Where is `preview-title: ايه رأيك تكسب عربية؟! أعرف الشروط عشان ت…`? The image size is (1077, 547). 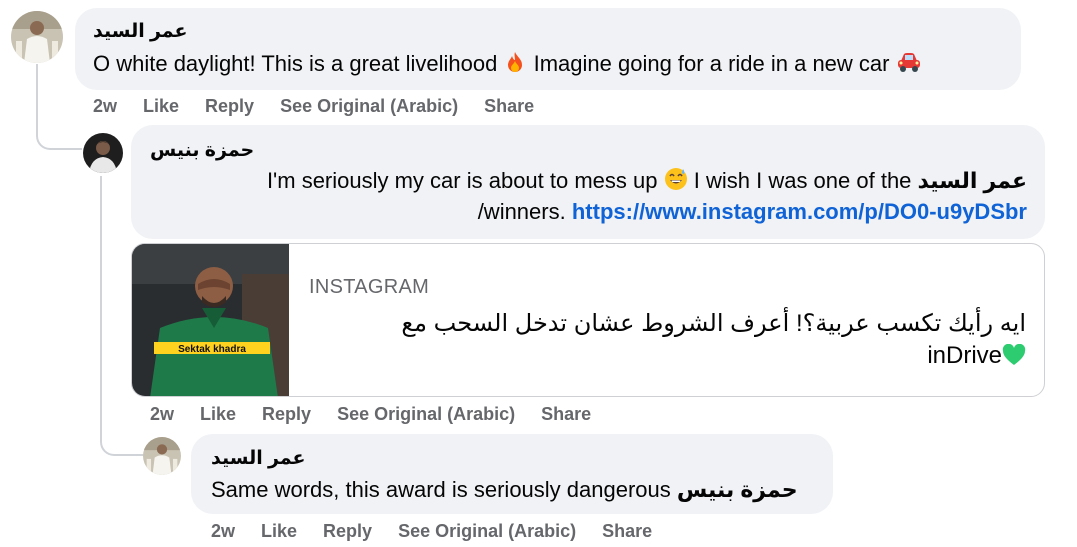
preview-title: ايه رأيك تكسب عربية؟! أعرف الشروط عشان ت… is located at coordinates (676, 341).